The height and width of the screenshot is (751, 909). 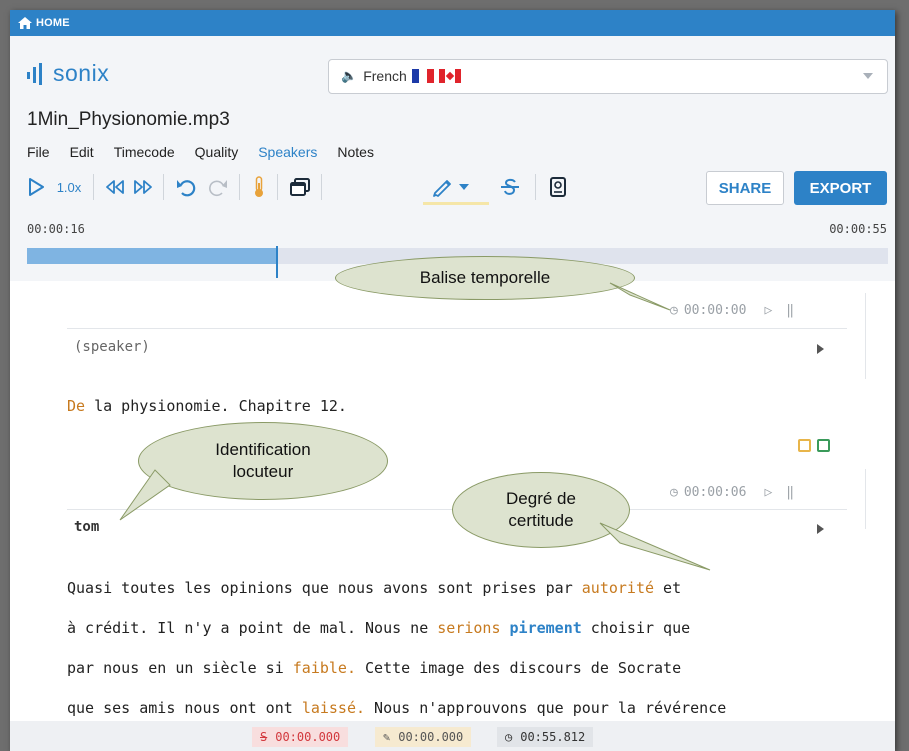 I want to click on chevron-down-icon, so click(x=868, y=76).